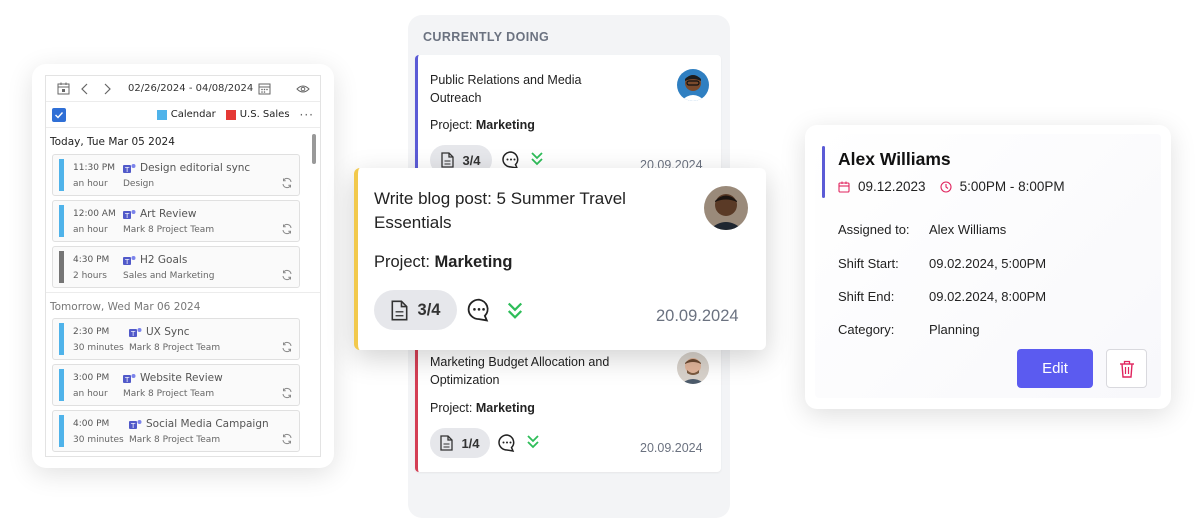 Image resolution: width=1200 pixels, height=532 pixels. Describe the element at coordinates (968, 229) in the screenshot. I see `assigned-value: Alex Williams` at that location.